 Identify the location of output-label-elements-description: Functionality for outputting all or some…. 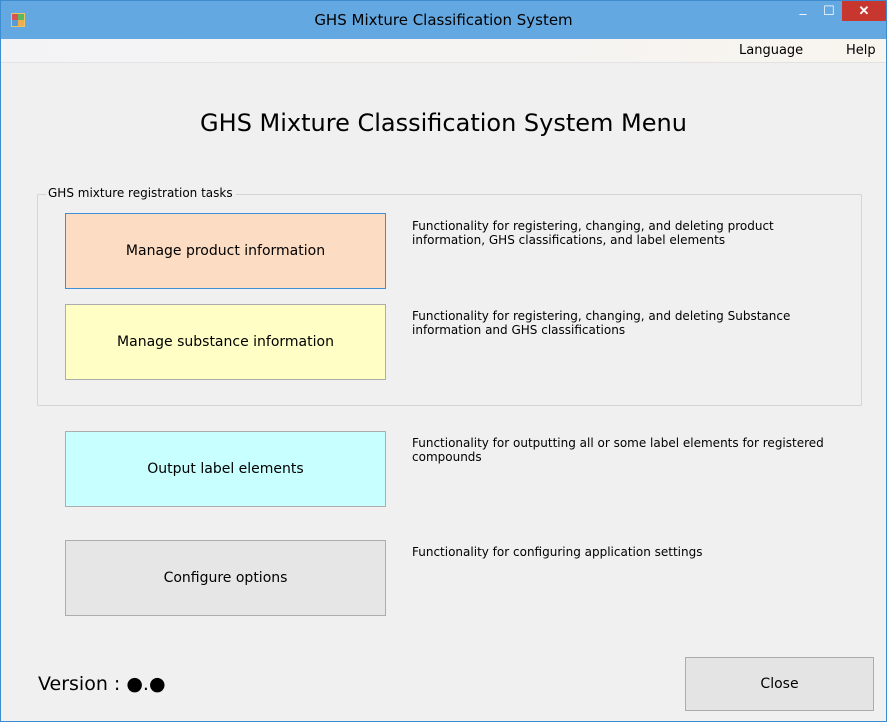
(618, 450).